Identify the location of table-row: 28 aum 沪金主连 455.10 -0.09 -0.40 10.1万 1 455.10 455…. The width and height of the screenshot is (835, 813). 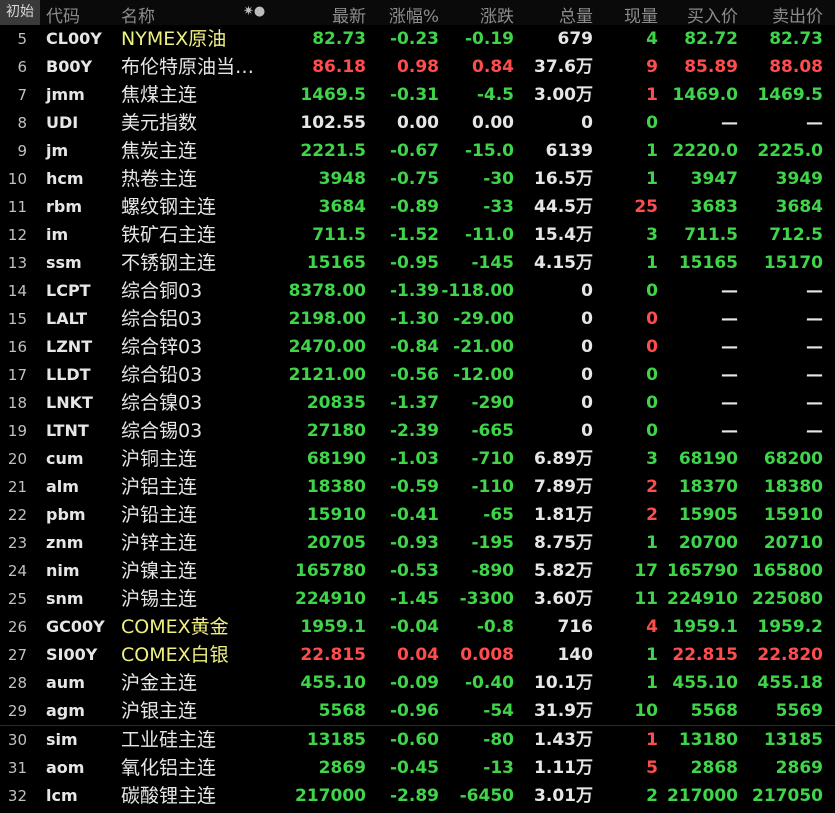
(417, 683).